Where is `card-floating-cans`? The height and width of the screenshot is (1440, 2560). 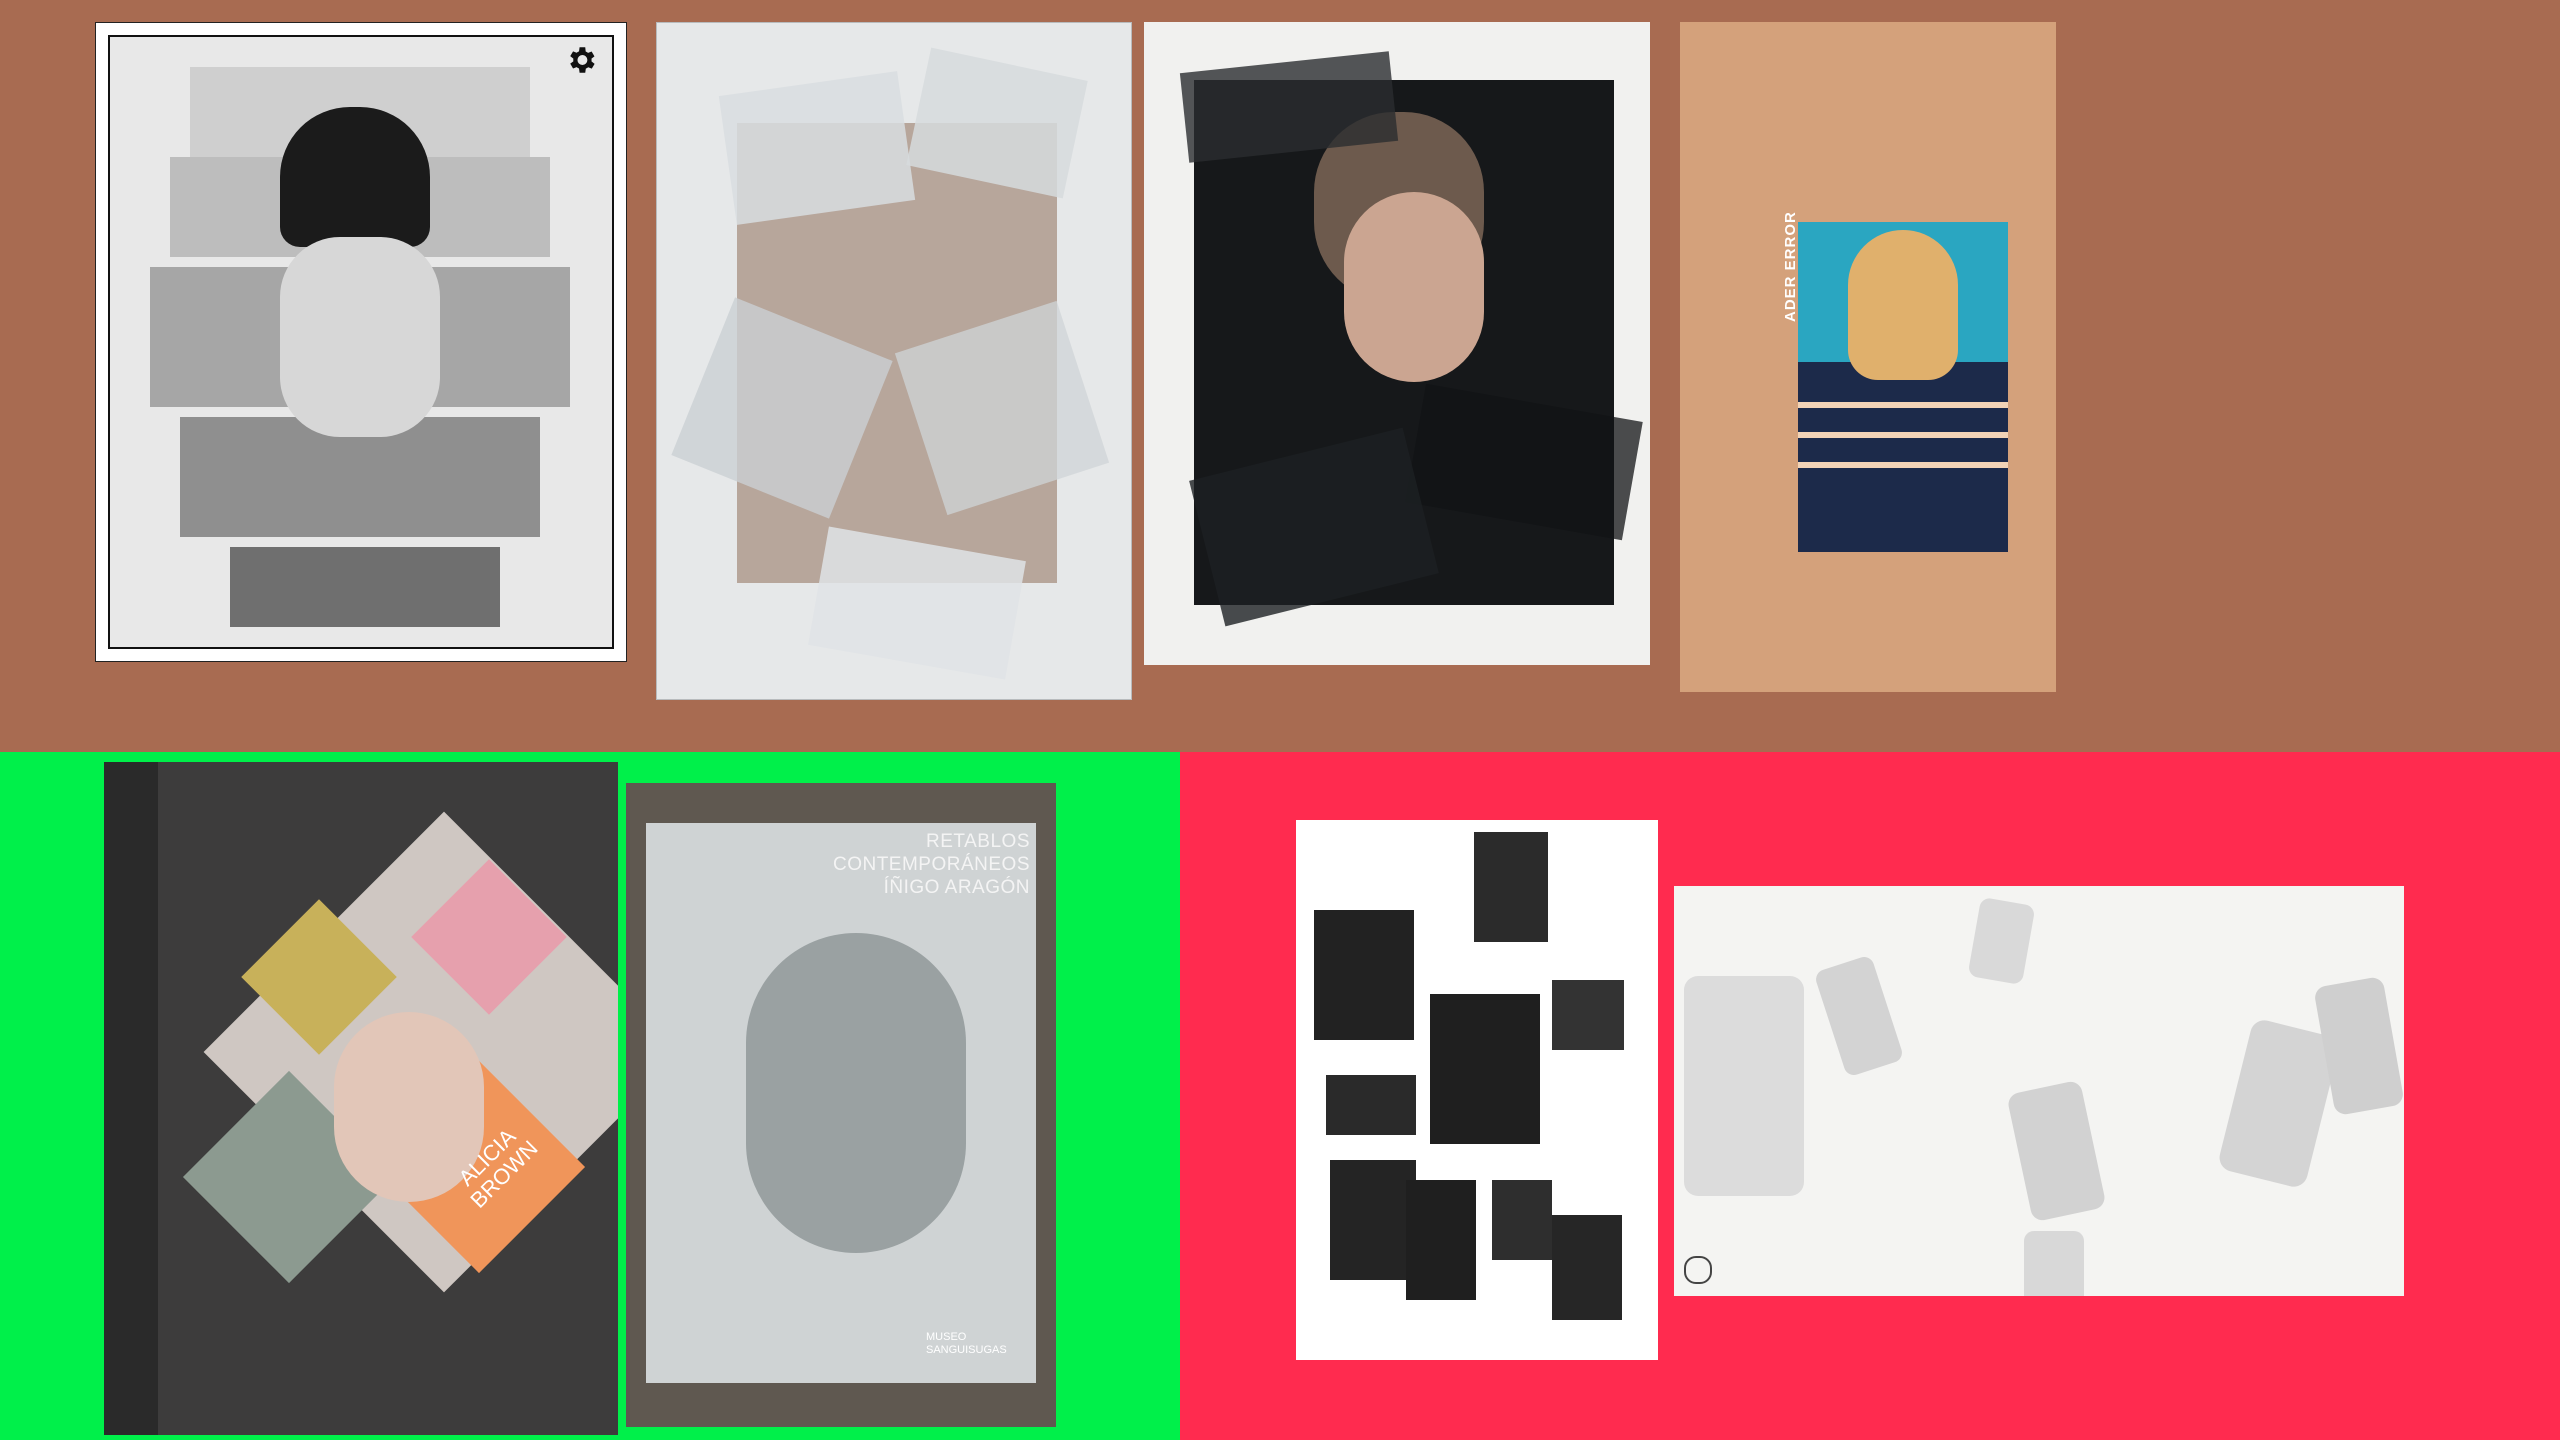 card-floating-cans is located at coordinates (2039, 1091).